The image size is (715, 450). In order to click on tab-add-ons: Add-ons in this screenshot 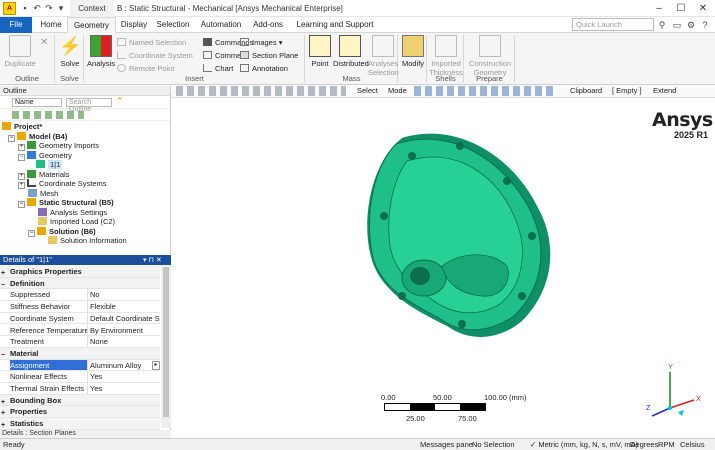, I will do `click(268, 25)`.